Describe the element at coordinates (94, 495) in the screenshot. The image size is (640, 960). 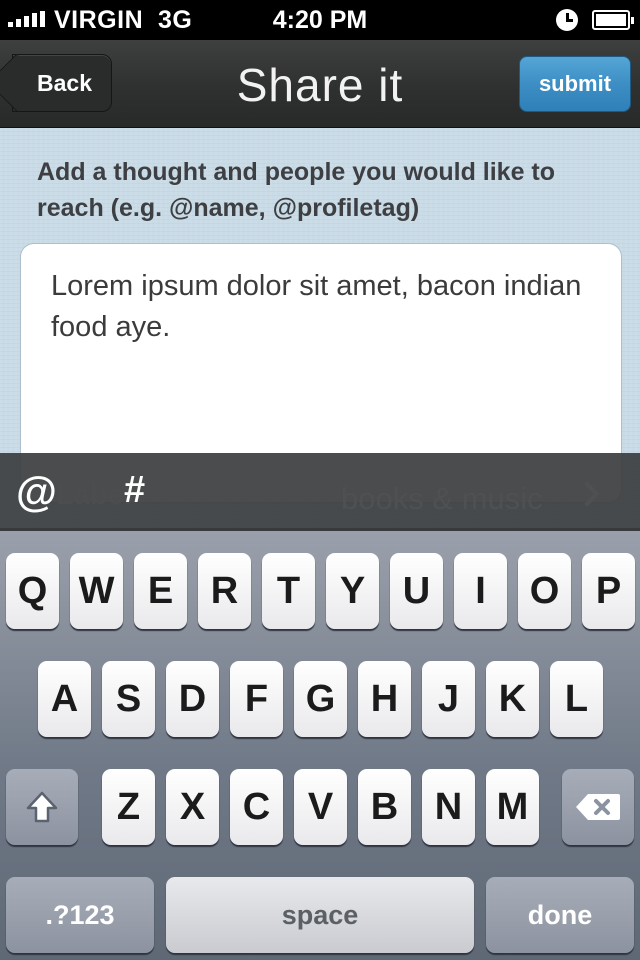
I see `label-title: Label` at that location.